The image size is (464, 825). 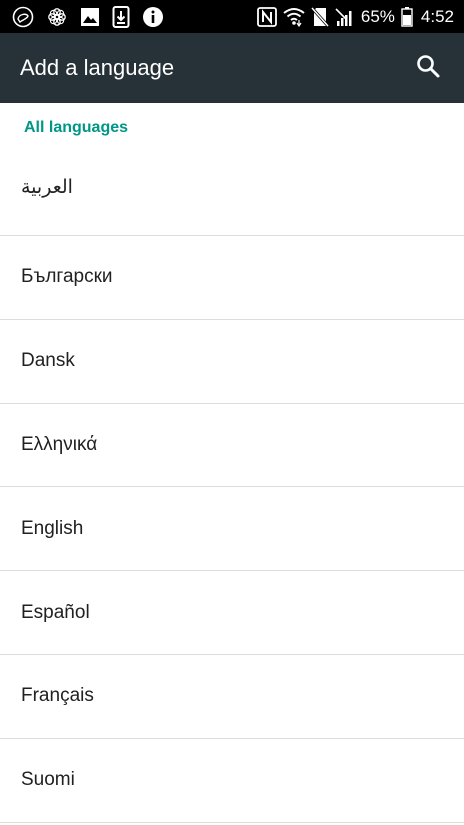 I want to click on status-bar-right: 65% 4:52, so click(x=352, y=16).